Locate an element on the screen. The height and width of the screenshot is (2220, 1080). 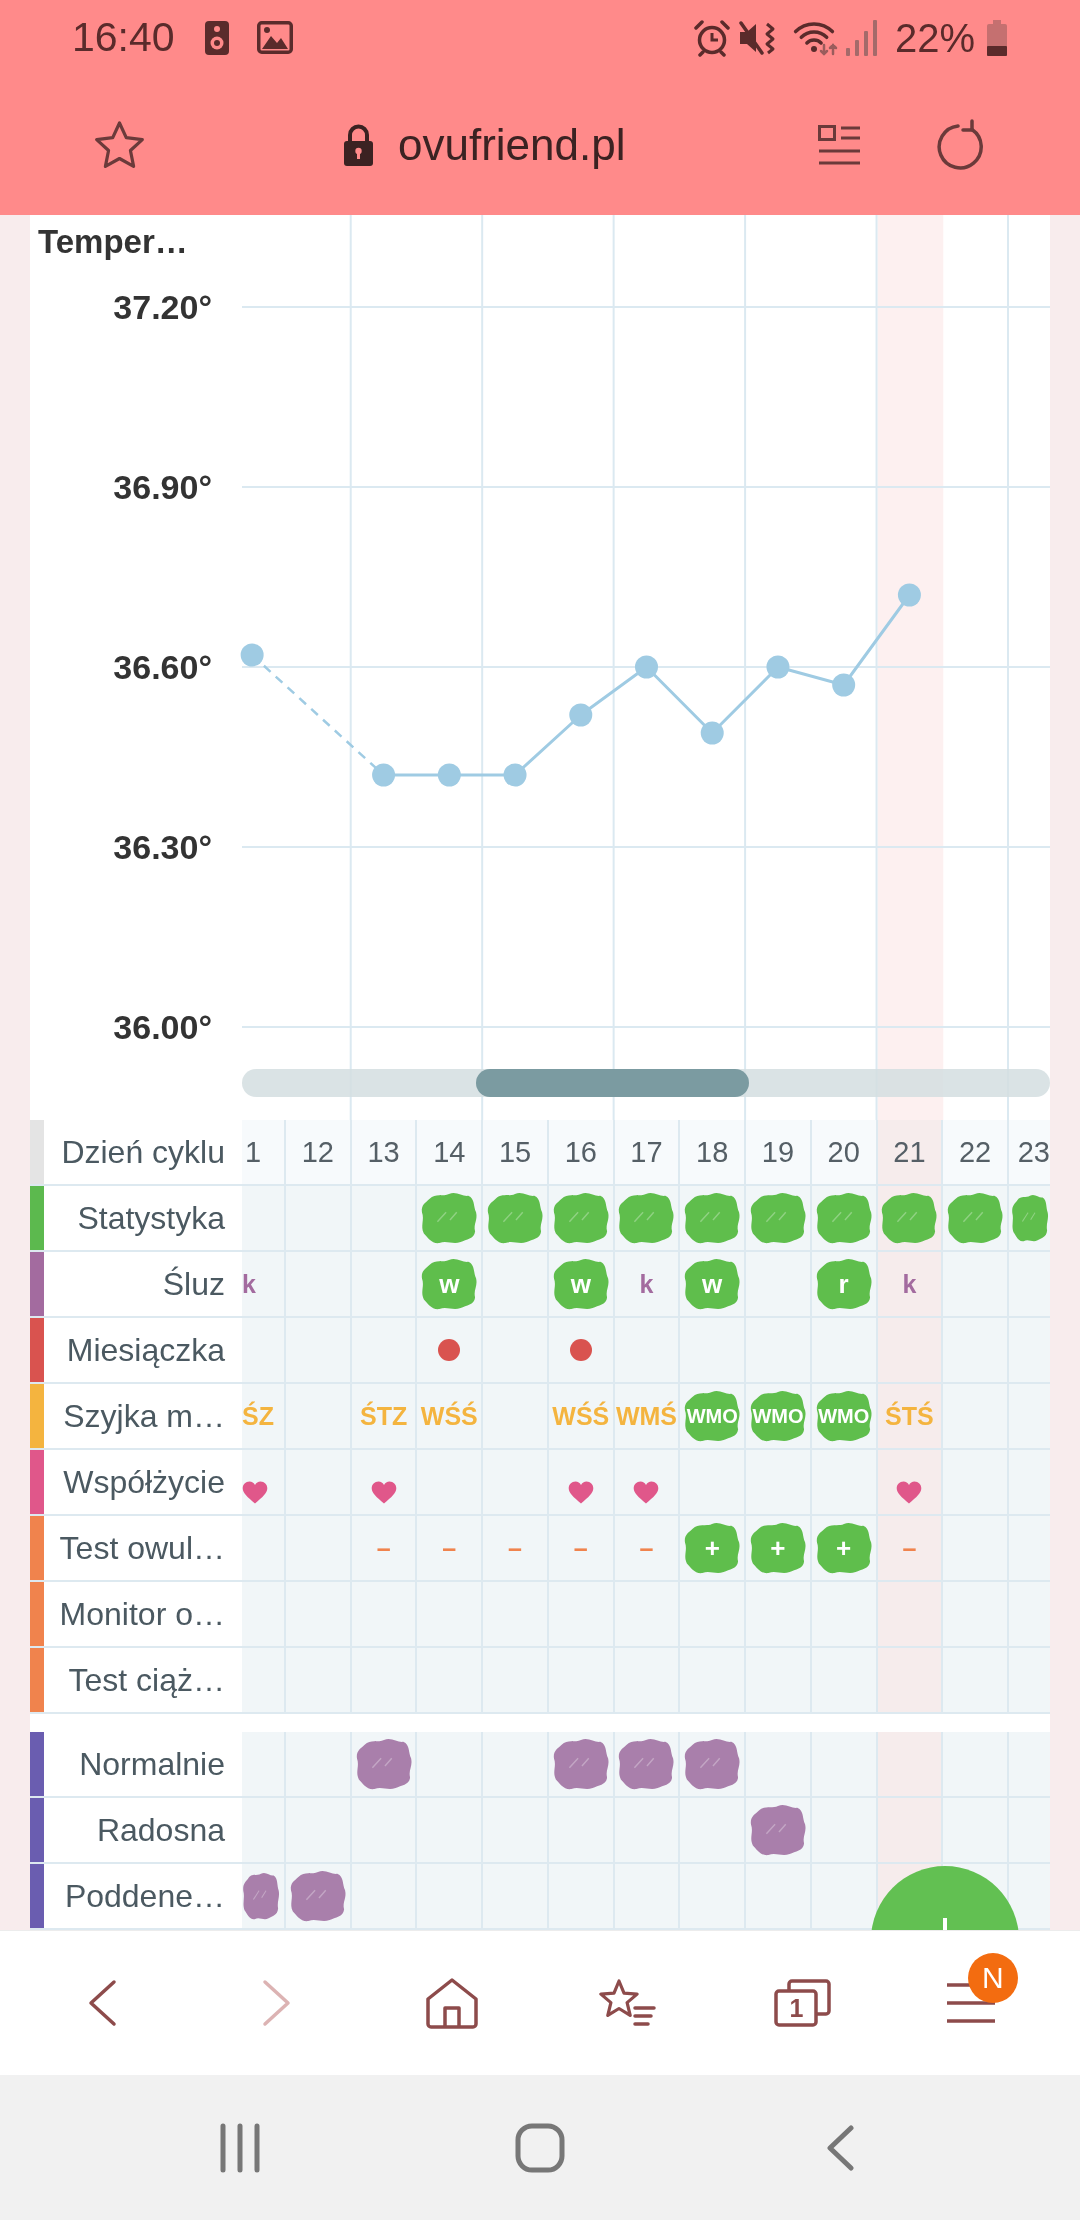
chevron-right-icon is located at coordinates (277, 2003).